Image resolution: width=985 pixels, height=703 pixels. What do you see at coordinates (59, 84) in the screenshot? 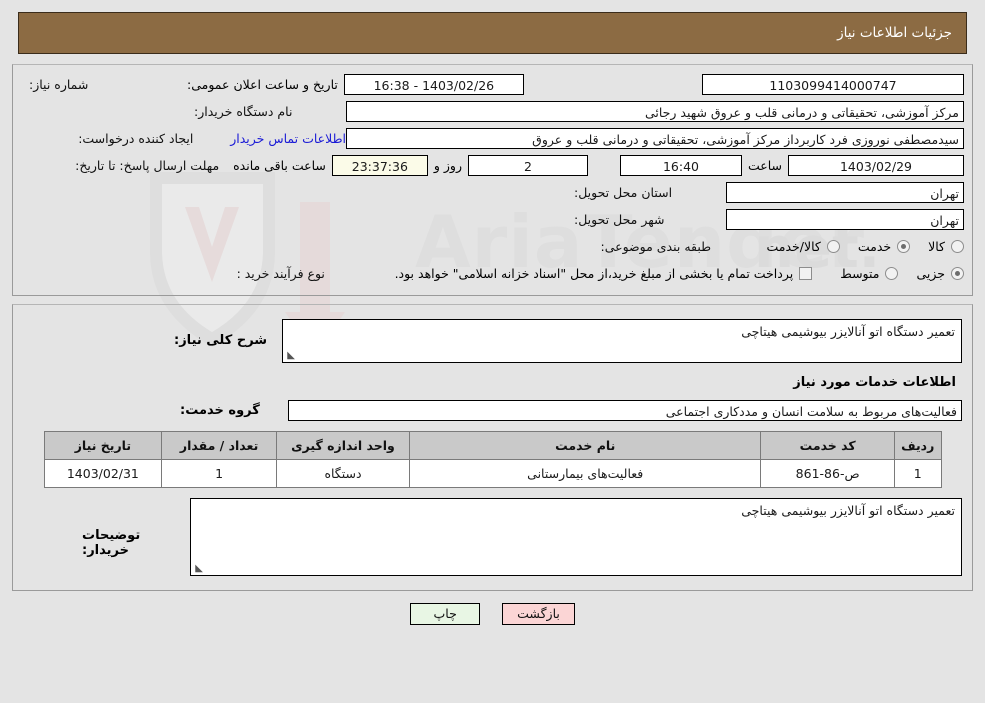
I see `need-number-label: شماره نیاز:` at bounding box center [59, 84].